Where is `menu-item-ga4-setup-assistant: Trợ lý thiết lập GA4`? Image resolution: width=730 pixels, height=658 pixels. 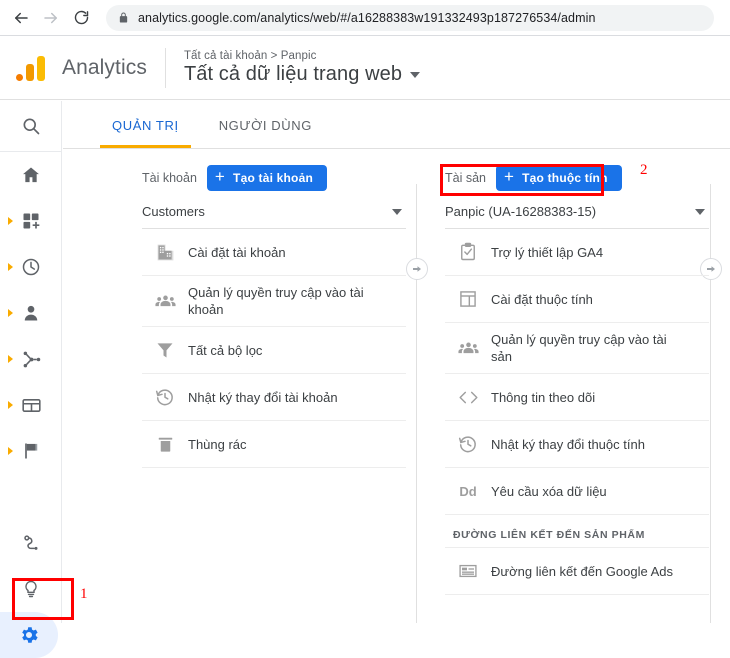 menu-item-ga4-setup-assistant: Trợ lý thiết lập GA4 is located at coordinates (577, 252).